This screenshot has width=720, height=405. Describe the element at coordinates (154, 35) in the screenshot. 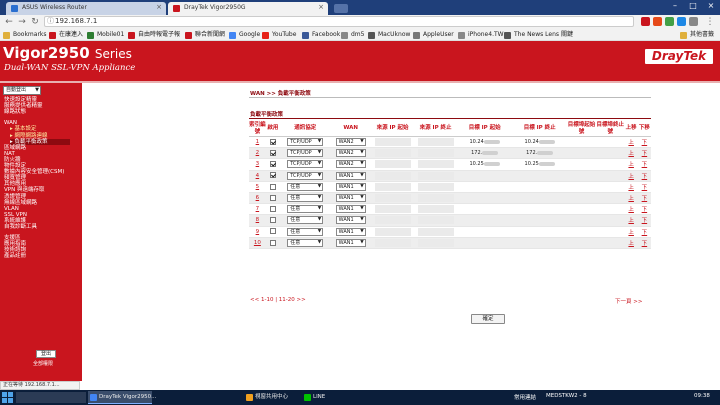

I see `bookmark-item: 自由時報電子報` at that location.